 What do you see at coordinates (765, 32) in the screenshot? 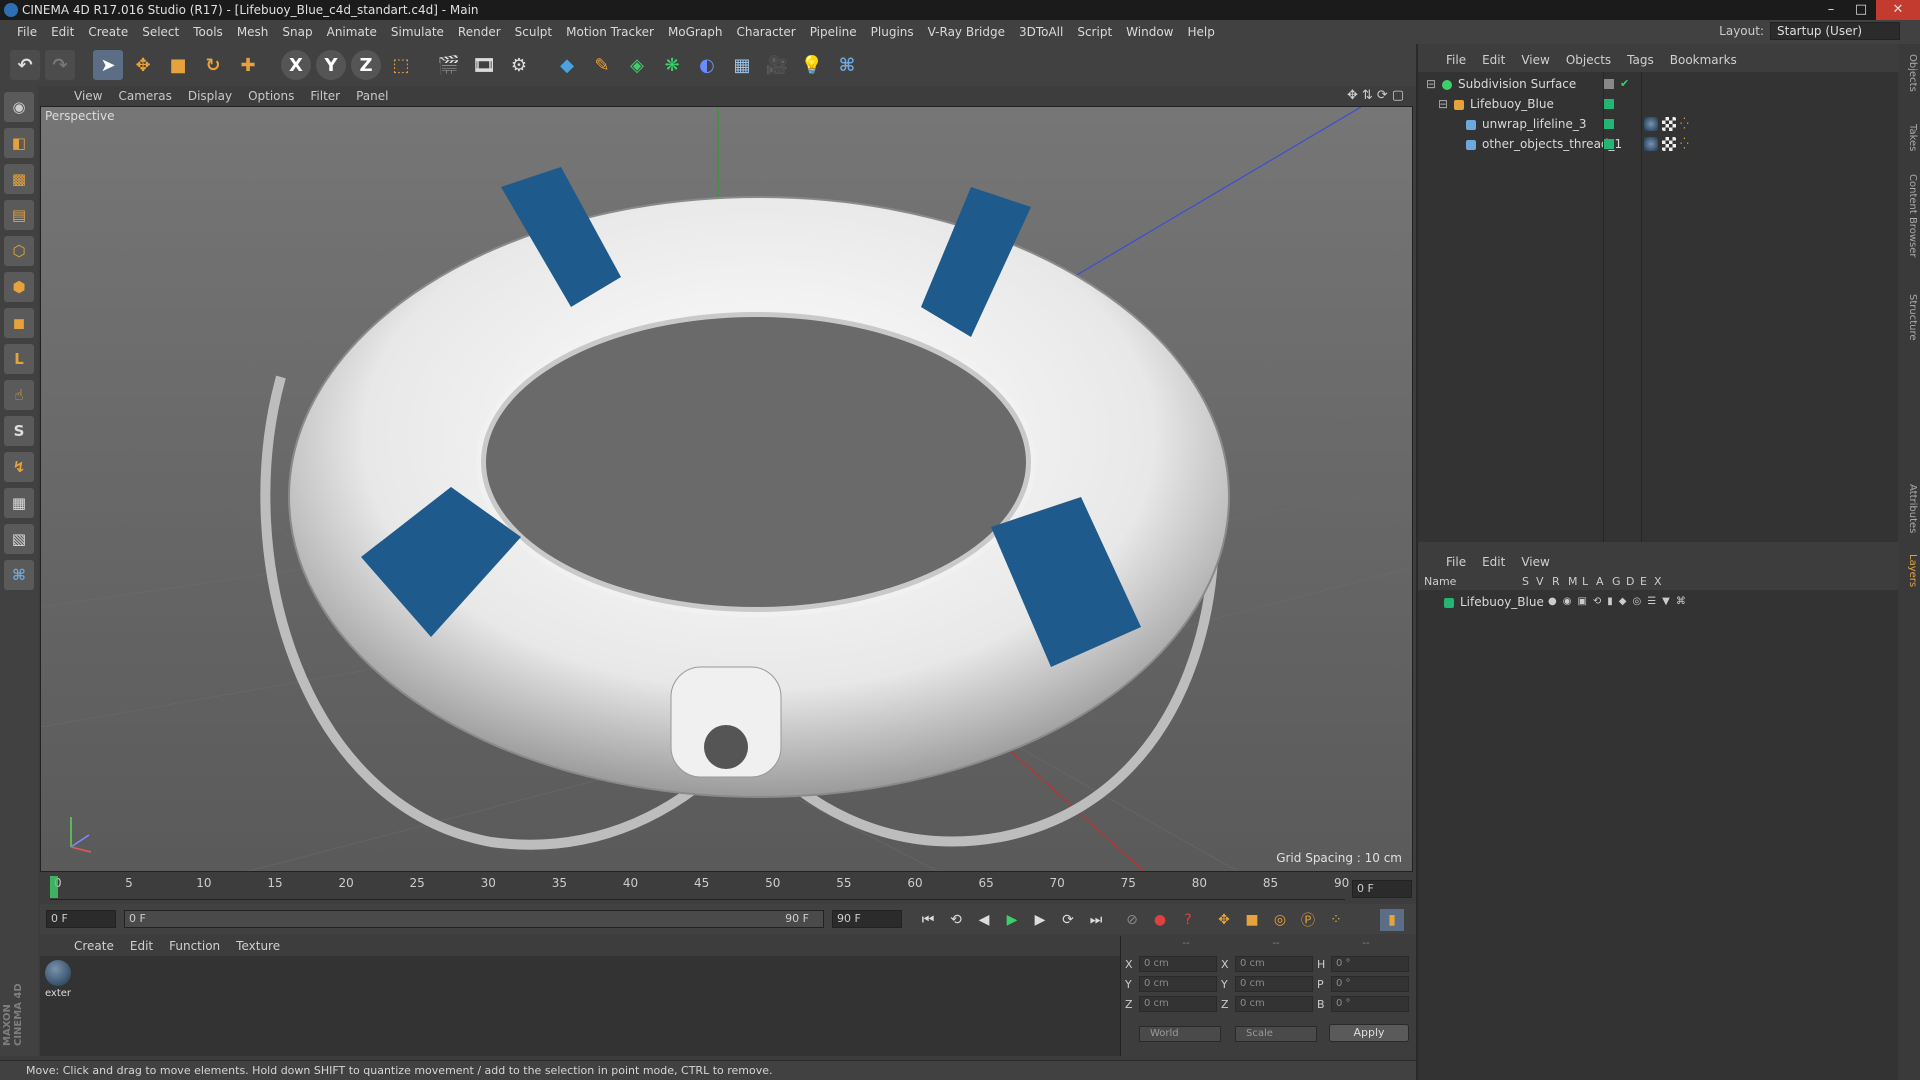
I see `menu-character: Character` at bounding box center [765, 32].